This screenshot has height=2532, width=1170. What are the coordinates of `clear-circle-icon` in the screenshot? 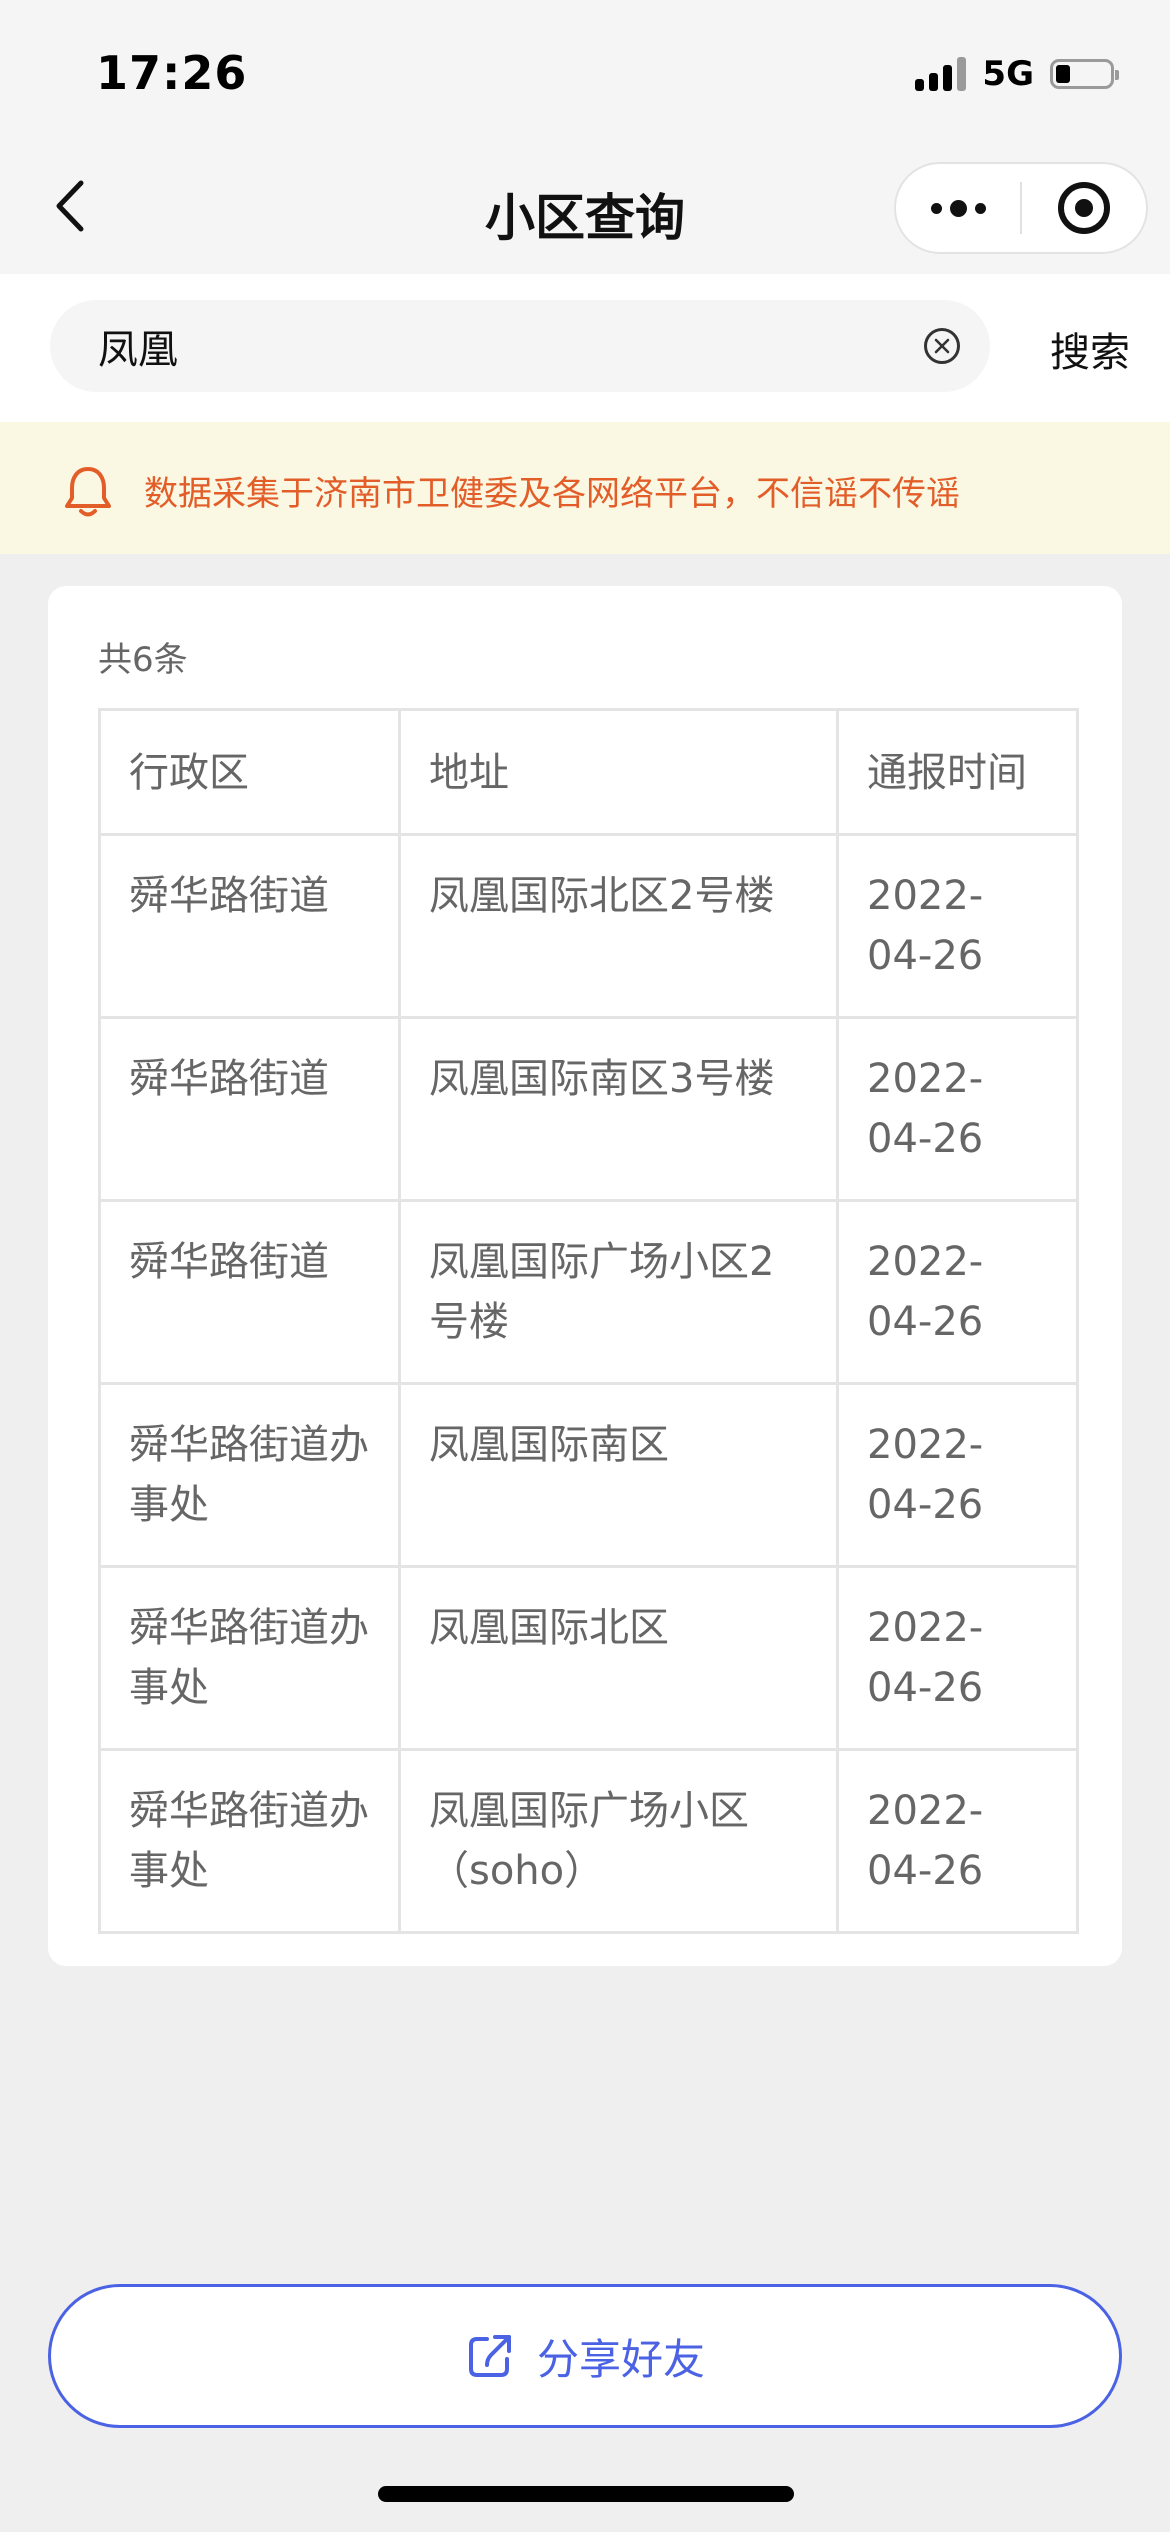 It's located at (942, 346).